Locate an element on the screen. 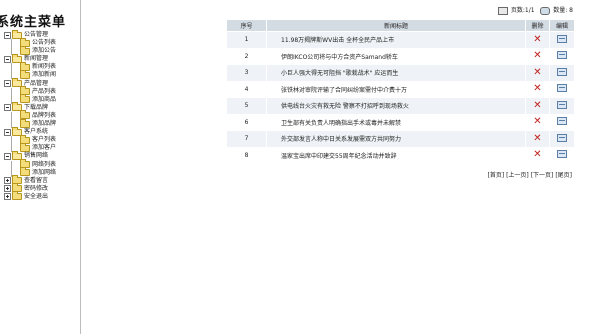 The image size is (589, 334). count-label: 数量: 8 is located at coordinates (563, 10).